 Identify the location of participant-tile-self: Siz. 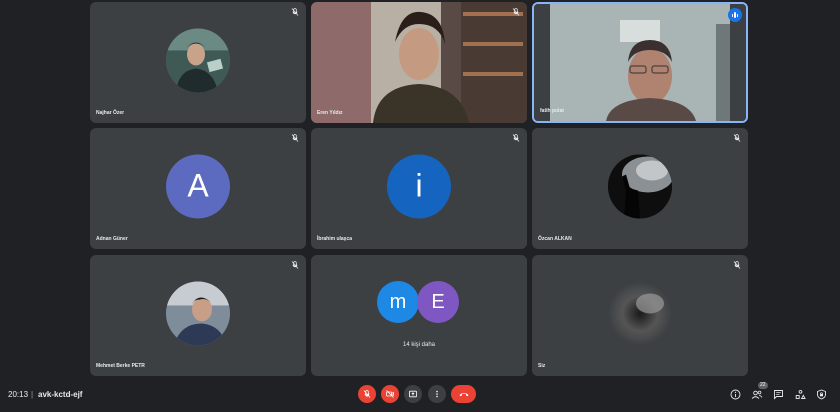
(640, 315).